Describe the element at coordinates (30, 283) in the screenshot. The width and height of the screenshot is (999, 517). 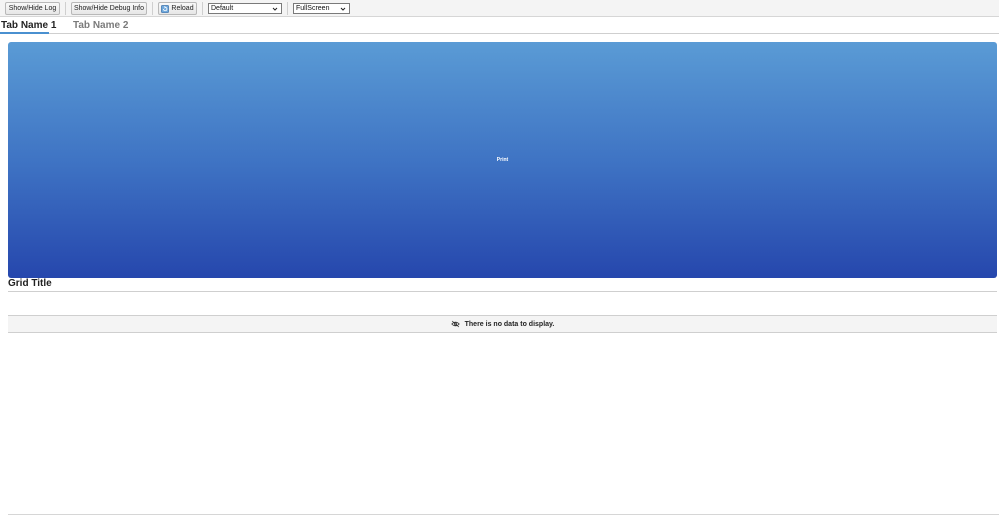
I see `grid-title: Grid Title` at that location.